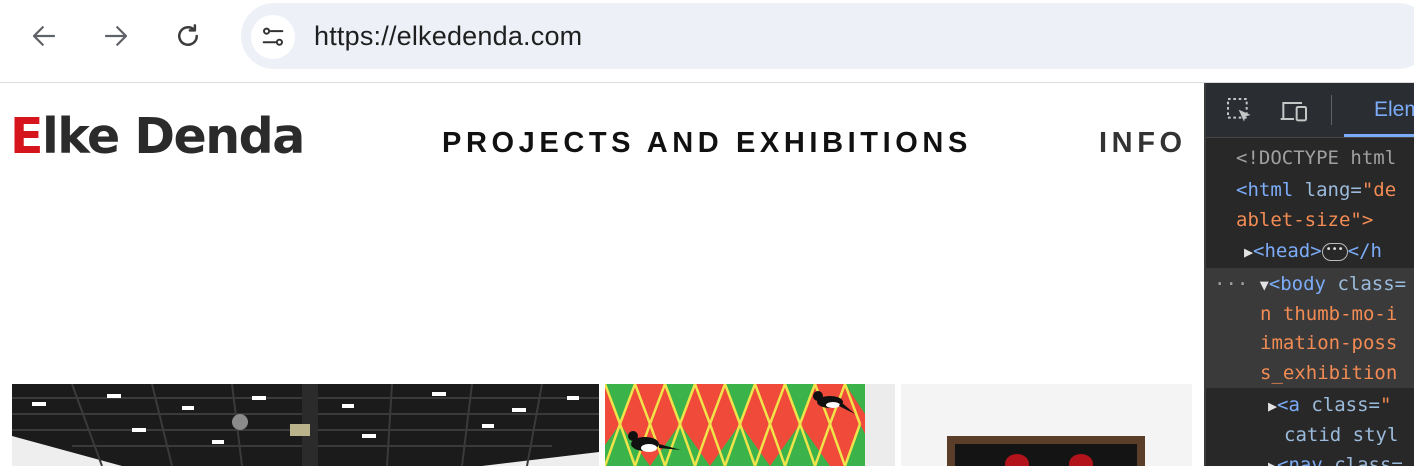  What do you see at coordinates (1305, 220) in the screenshot?
I see `attr-value: ablet-size">` at bounding box center [1305, 220].